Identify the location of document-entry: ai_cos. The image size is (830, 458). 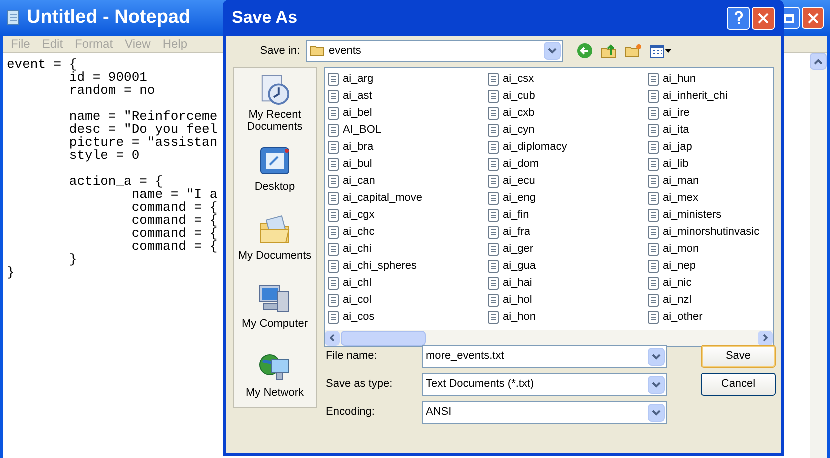
(351, 317).